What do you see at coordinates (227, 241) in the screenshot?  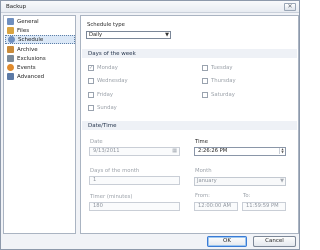 I see `ok-button: OK` at bounding box center [227, 241].